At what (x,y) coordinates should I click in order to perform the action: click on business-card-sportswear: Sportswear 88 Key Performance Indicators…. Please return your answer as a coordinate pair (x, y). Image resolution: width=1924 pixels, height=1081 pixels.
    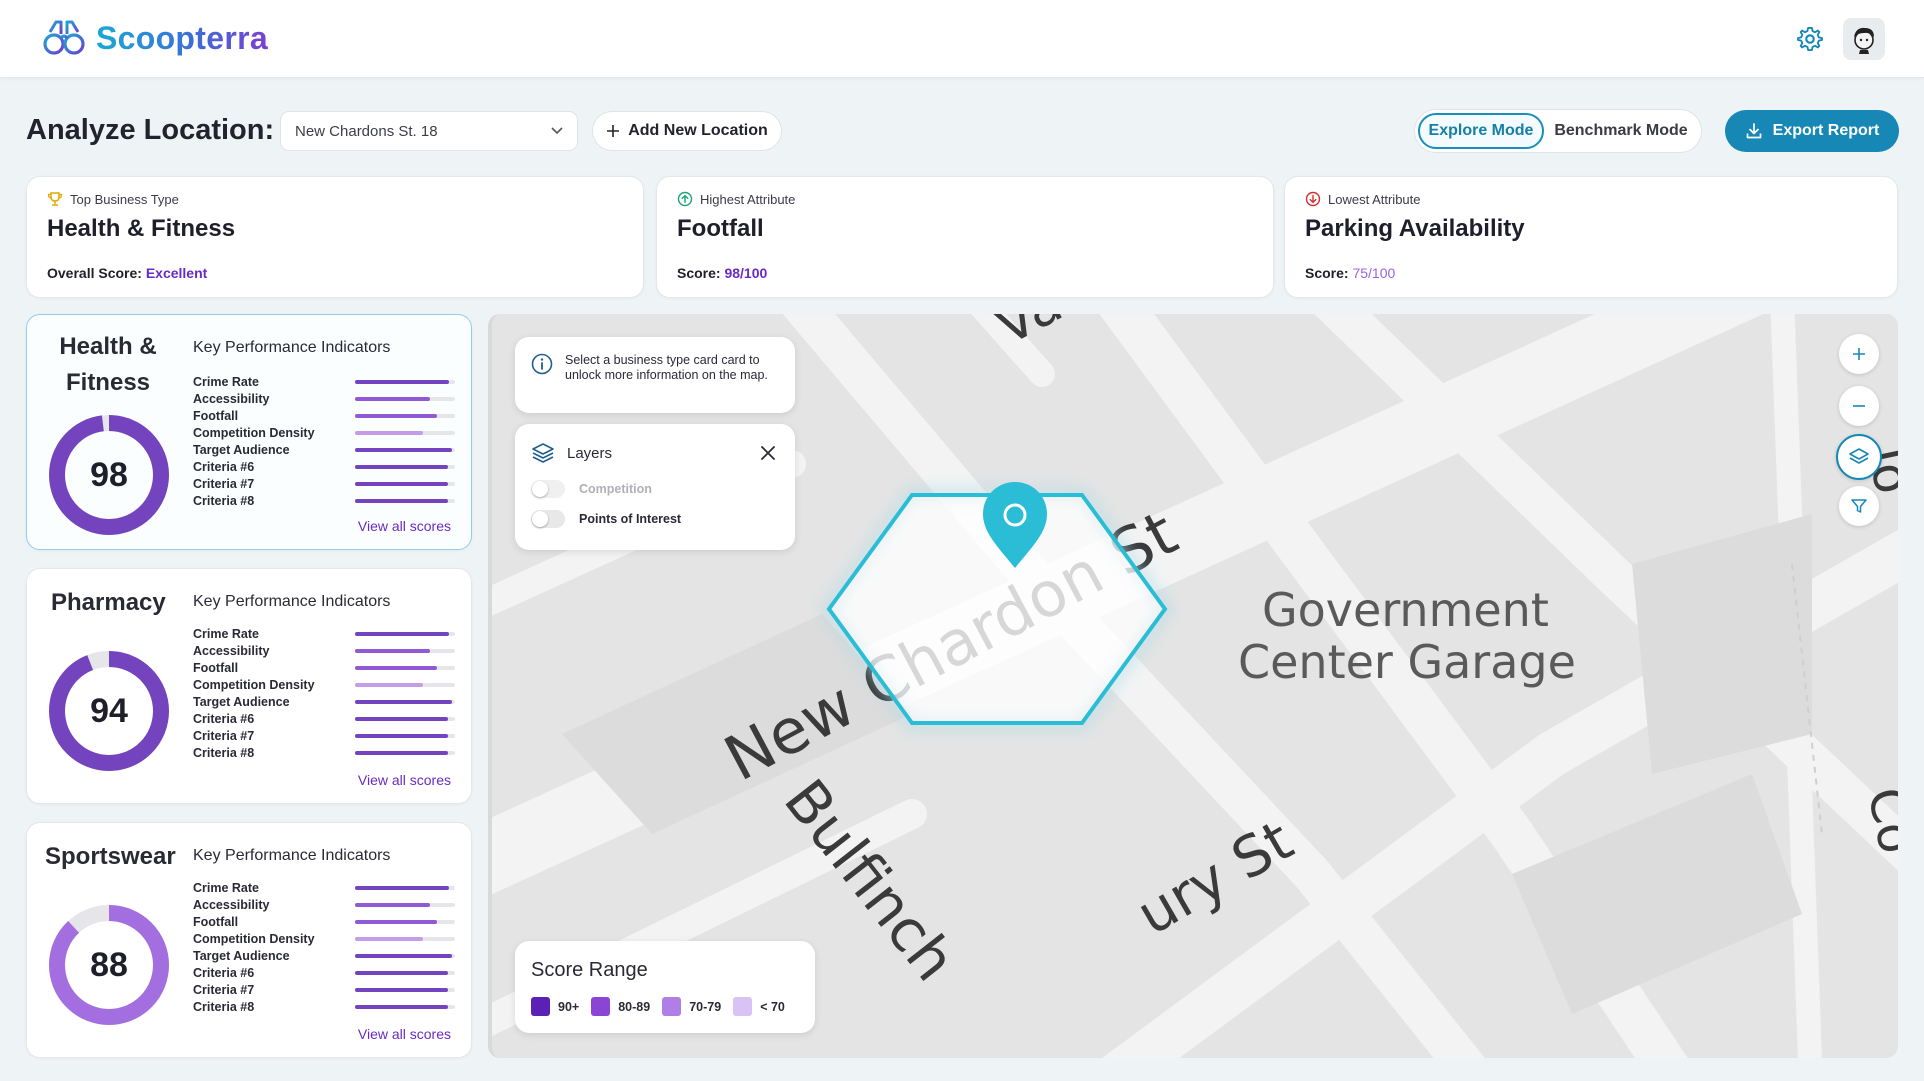
    Looking at the image, I should click on (249, 940).